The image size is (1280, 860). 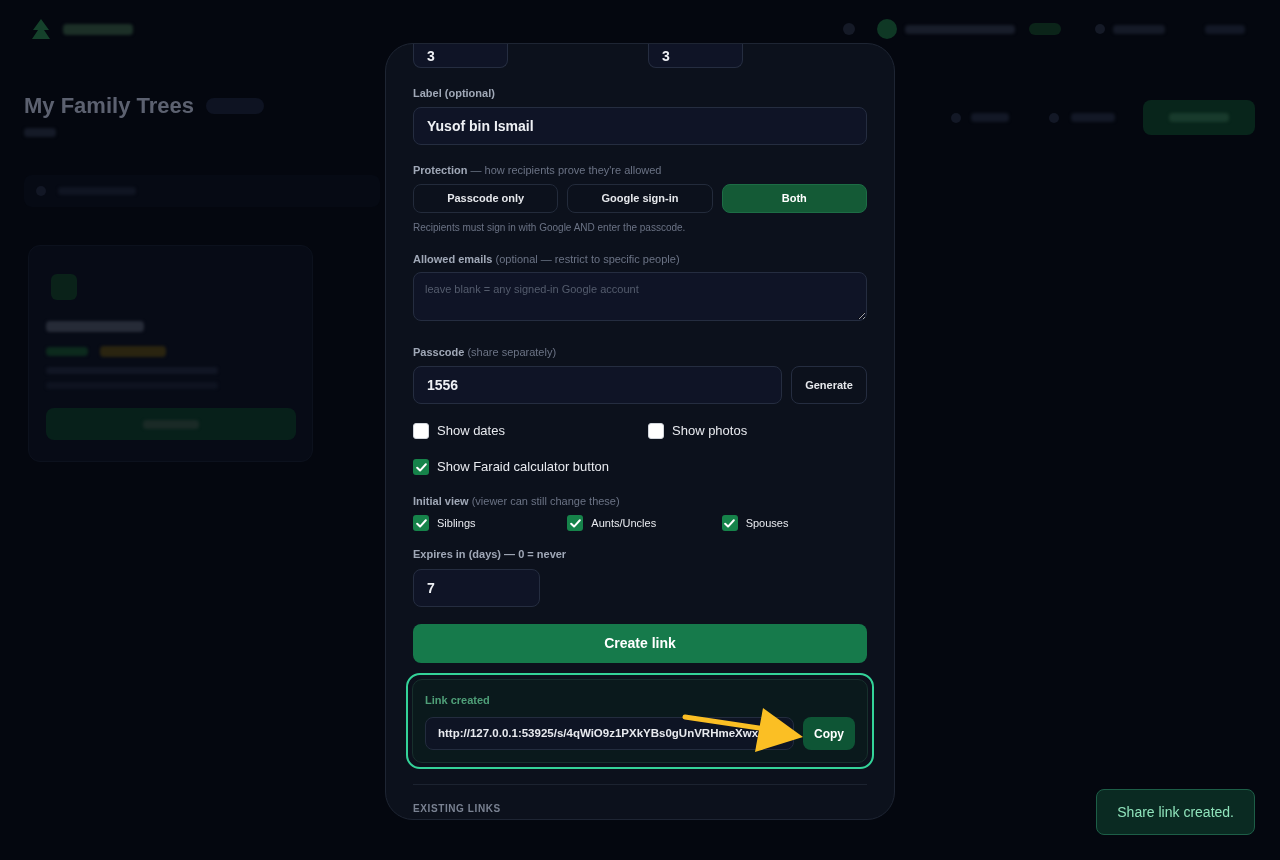 What do you see at coordinates (640, 126) in the screenshot?
I see `label-field: Yusof bin Ismail` at bounding box center [640, 126].